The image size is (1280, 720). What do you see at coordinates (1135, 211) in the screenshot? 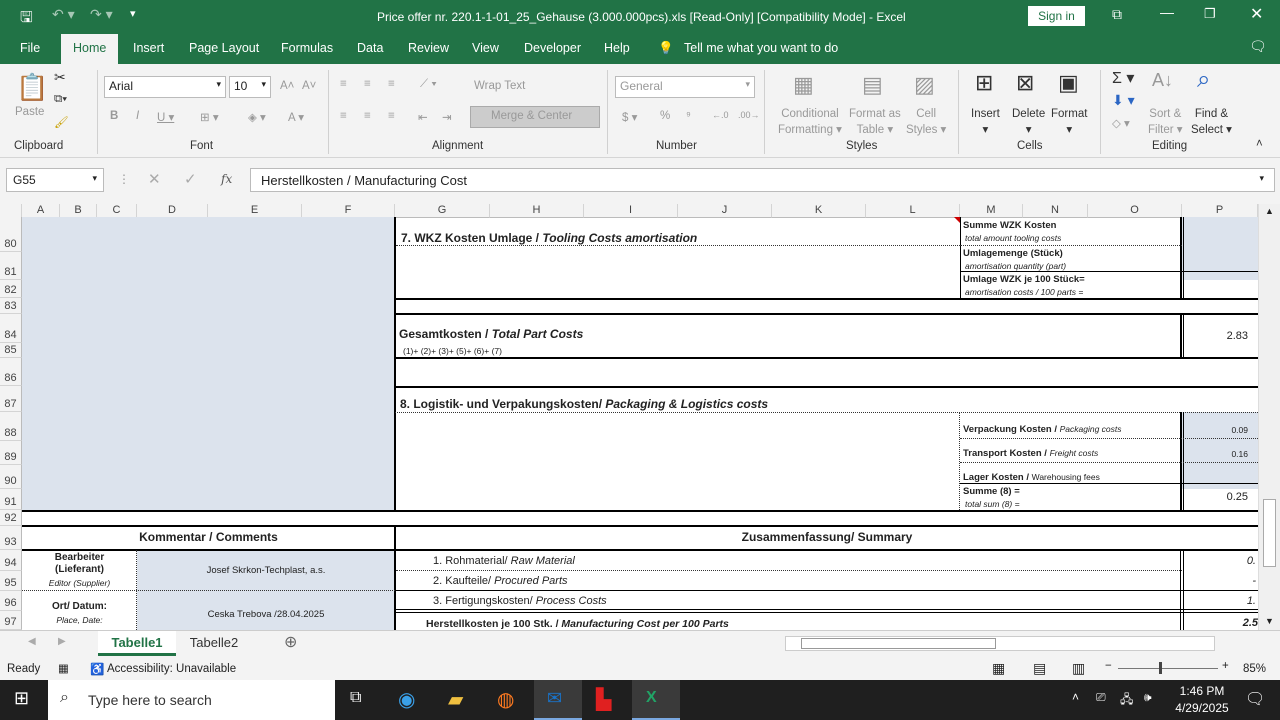
I see `column-header-O: O` at bounding box center [1135, 211].